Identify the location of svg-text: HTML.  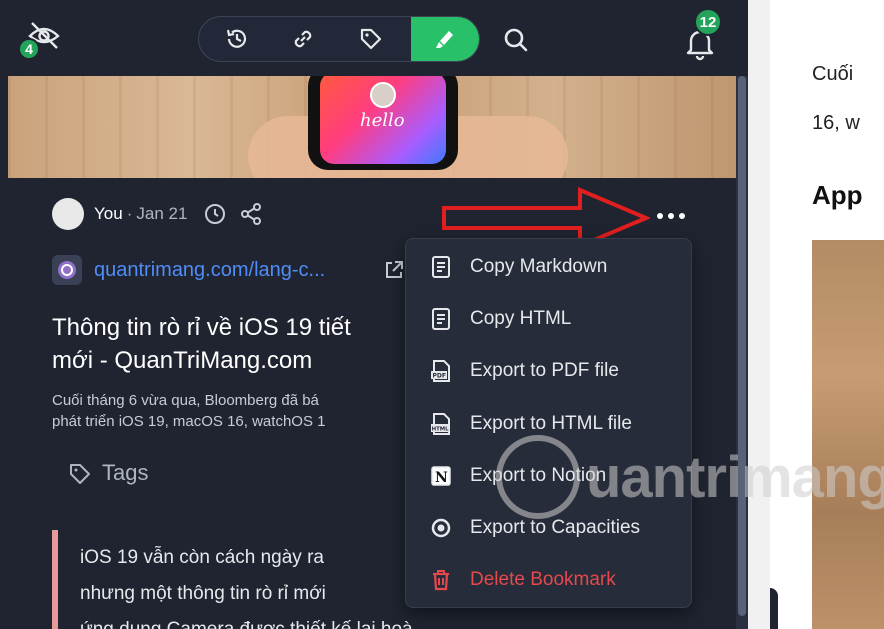
(441, 429).